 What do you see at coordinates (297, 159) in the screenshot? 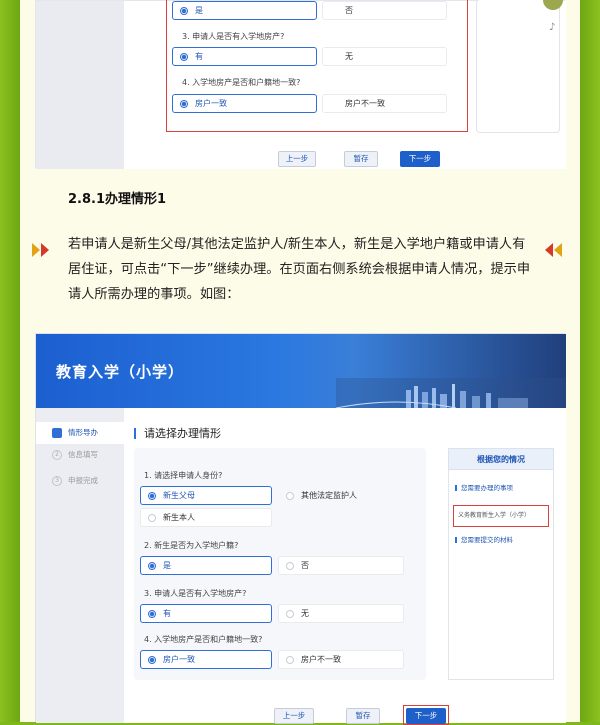
I see `top-prev-button: 上一步` at bounding box center [297, 159].